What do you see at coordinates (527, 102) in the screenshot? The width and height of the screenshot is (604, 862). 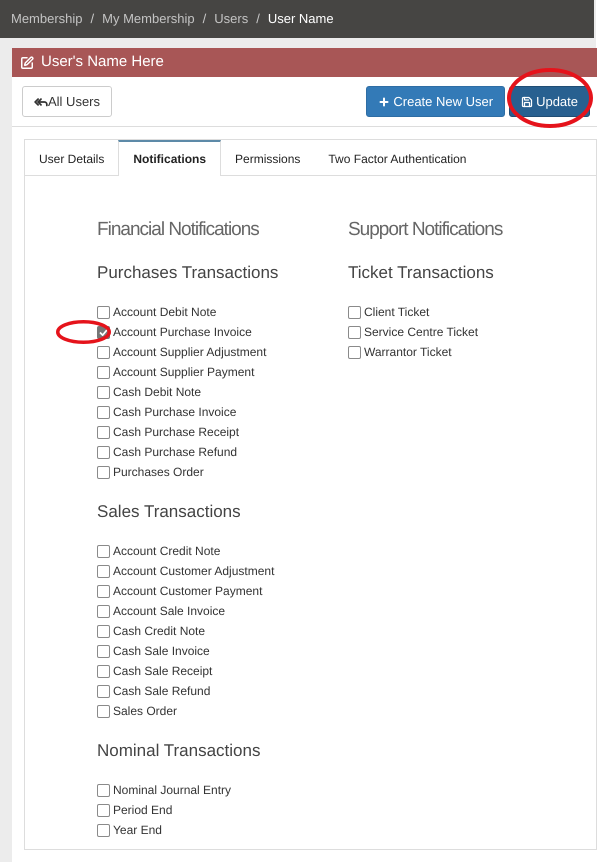 I see `save-icon` at bounding box center [527, 102].